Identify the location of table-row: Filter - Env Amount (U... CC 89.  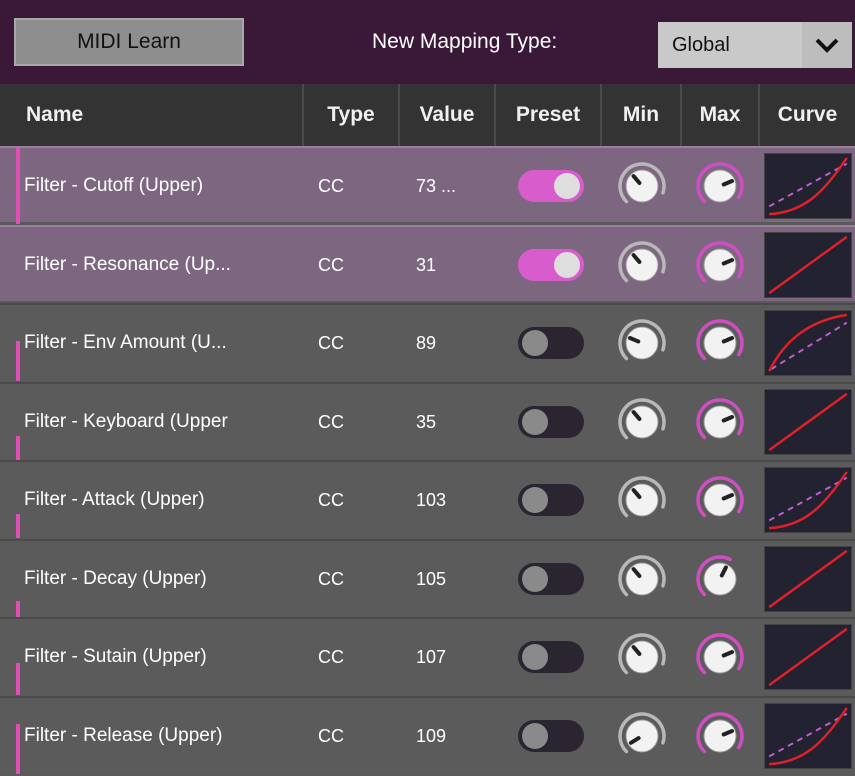
(427, 342).